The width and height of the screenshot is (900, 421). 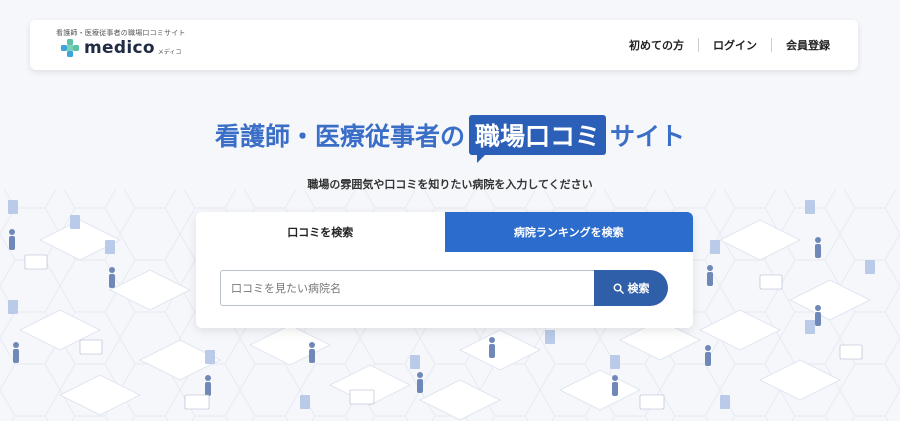 I want to click on hero-title-prefix: 看護師・医療従事者の, so click(x=339, y=136).